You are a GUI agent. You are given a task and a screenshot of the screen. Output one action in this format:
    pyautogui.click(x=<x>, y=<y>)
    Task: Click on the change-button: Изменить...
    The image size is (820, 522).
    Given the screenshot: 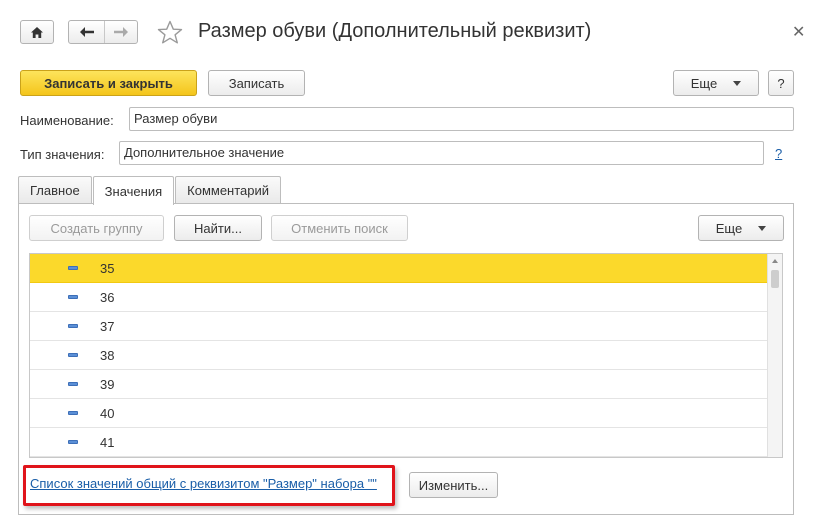 What is the action you would take?
    pyautogui.click(x=453, y=485)
    